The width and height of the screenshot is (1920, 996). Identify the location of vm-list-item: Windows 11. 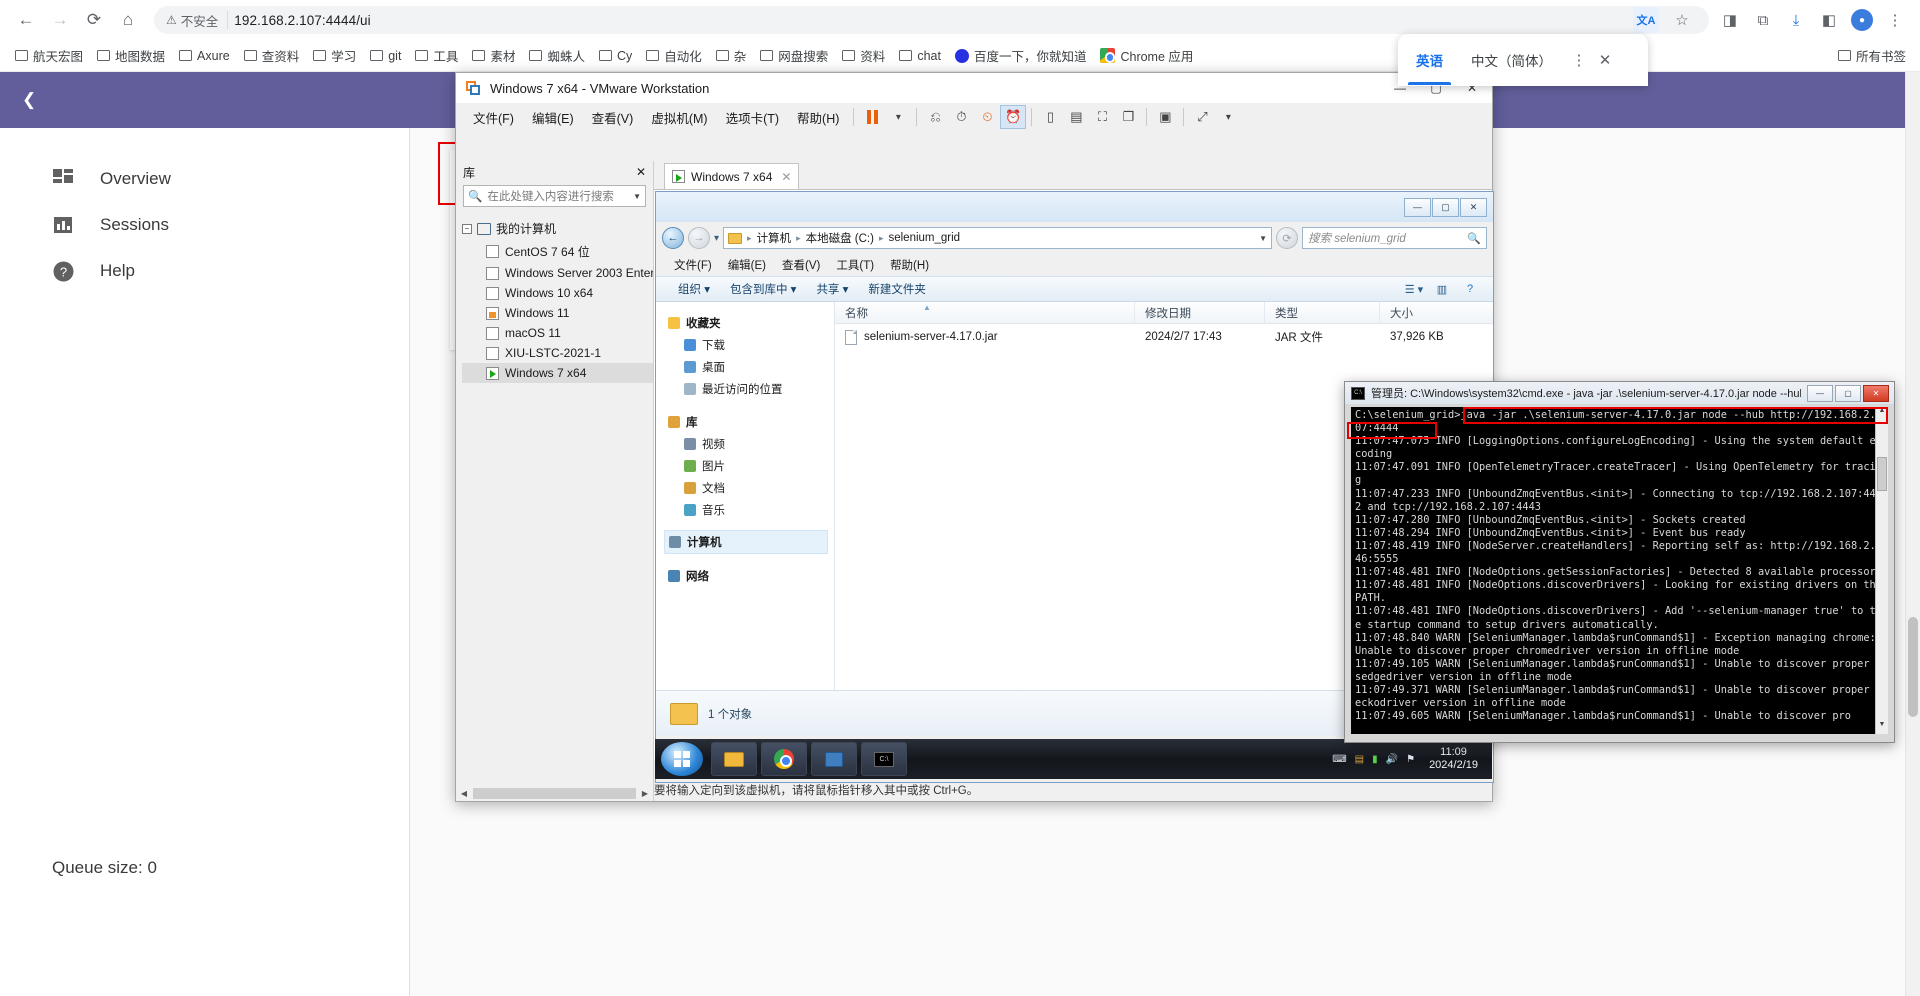
(557, 313).